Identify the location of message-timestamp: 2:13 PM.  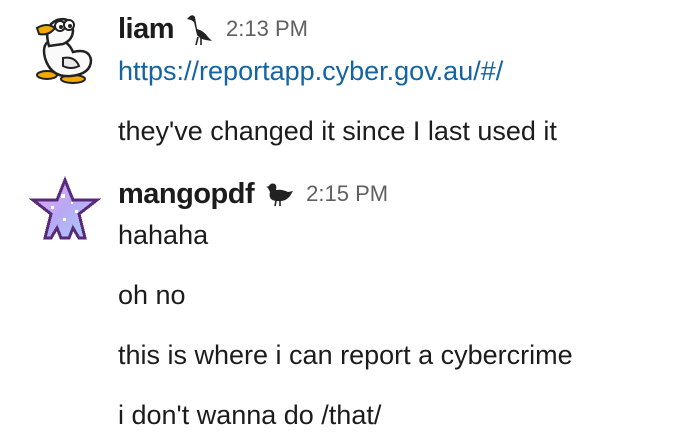
(267, 29).